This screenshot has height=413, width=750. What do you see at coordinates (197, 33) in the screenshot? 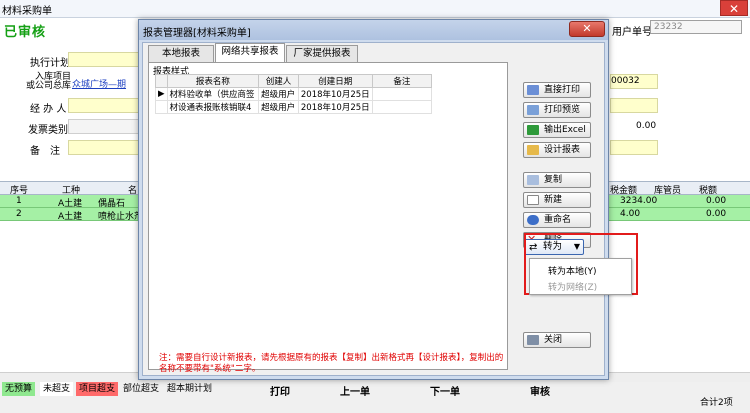
I see `dialog-title: 报表管理器[材料采购单]` at bounding box center [197, 33].